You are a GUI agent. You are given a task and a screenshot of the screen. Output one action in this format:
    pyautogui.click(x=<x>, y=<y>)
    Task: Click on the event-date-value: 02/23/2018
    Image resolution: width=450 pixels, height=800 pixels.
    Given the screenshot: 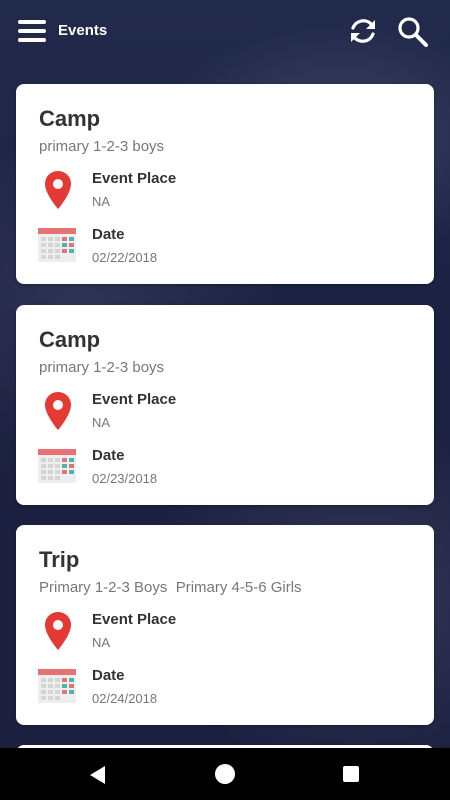 What is the action you would take?
    pyautogui.click(x=125, y=478)
    